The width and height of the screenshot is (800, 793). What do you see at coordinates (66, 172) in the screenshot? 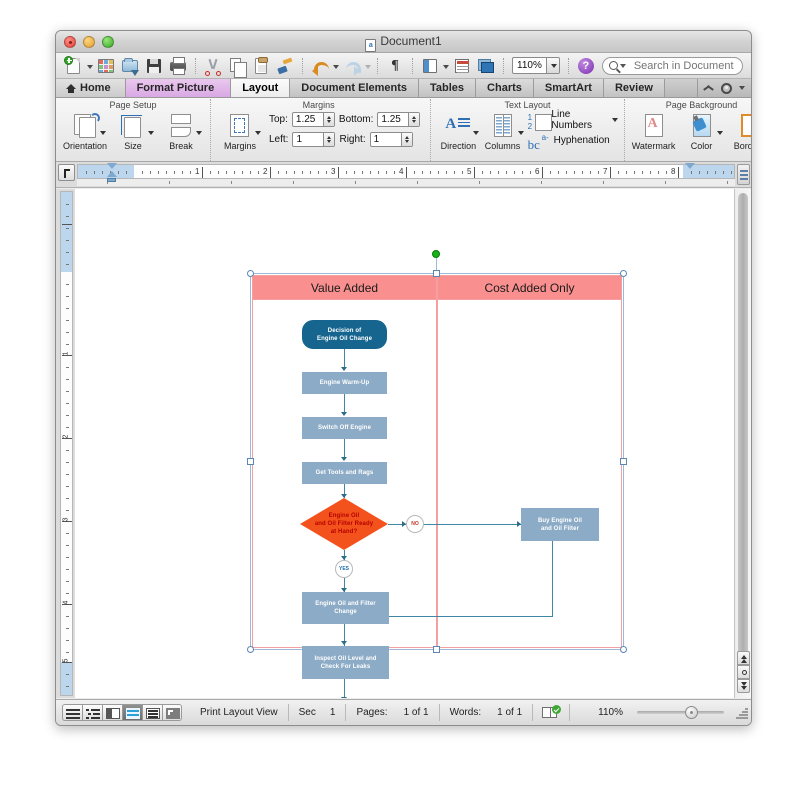
I see `tab-stop-icon` at bounding box center [66, 172].